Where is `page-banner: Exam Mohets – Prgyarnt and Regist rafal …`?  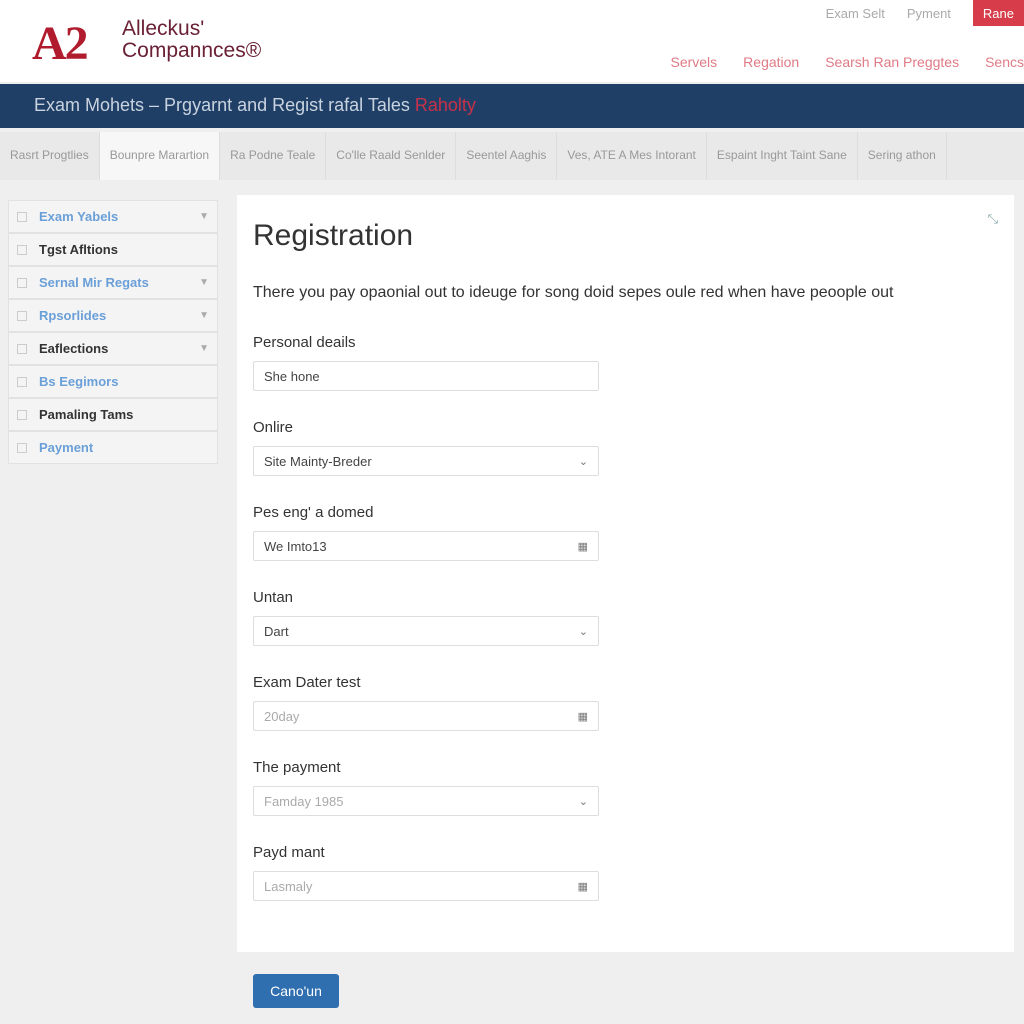 page-banner: Exam Mohets – Prgyarnt and Regist rafal … is located at coordinates (512, 106).